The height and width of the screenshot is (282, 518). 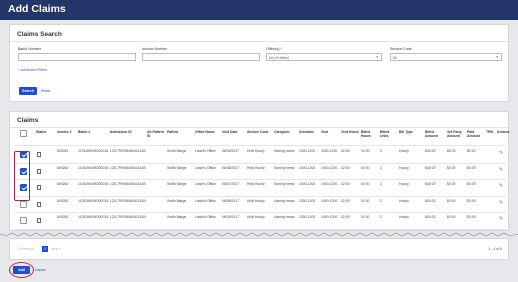 What do you see at coordinates (456, 134) in the screenshot?
I see `column-header: 3rd Party Amount` at bounding box center [456, 134].